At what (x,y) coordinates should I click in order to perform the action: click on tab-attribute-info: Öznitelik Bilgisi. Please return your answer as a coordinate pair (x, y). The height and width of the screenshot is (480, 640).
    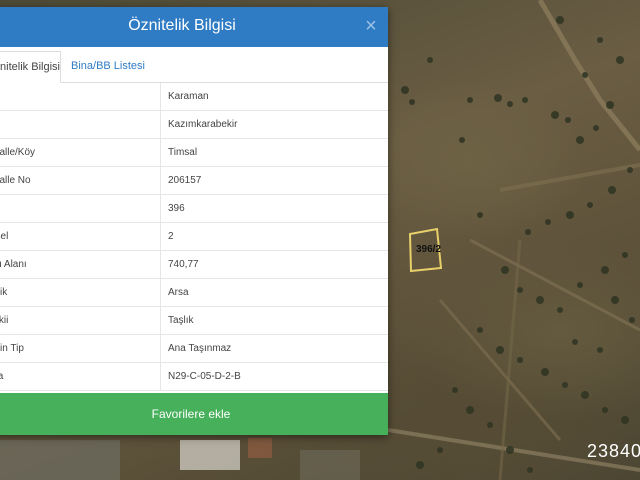
    Looking at the image, I should click on (30, 67).